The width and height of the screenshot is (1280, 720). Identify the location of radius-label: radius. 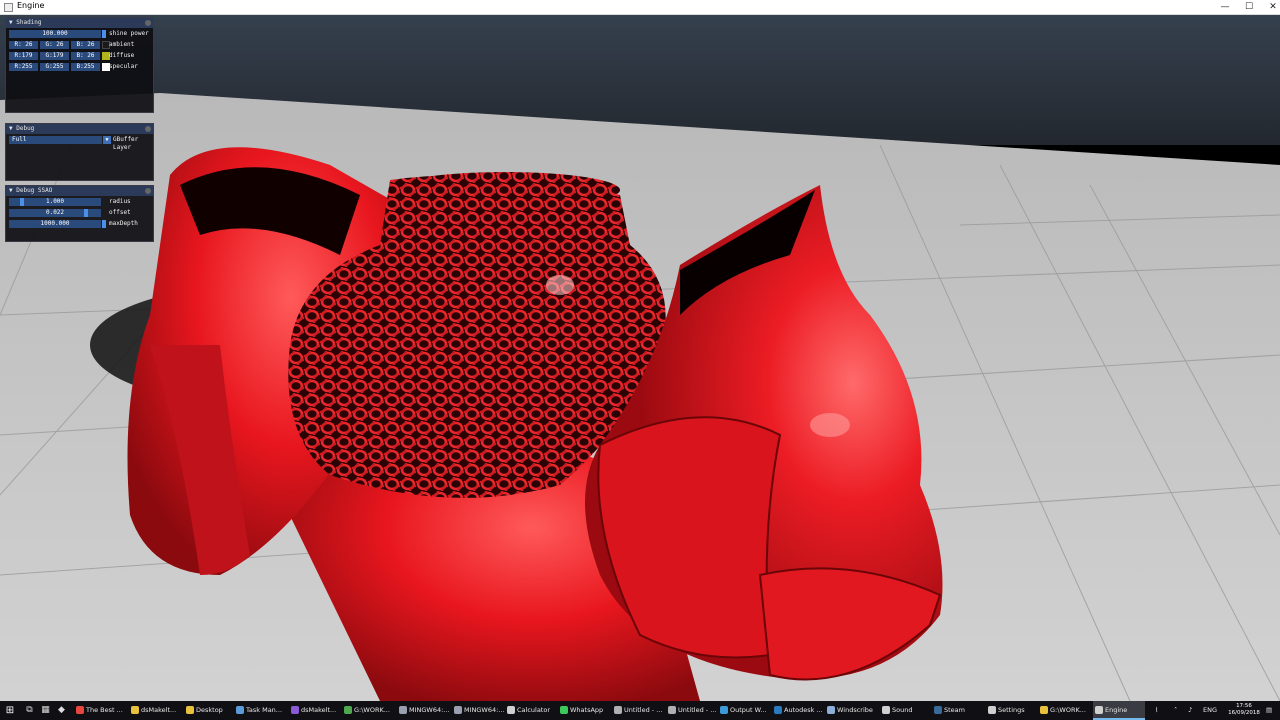
(120, 201).